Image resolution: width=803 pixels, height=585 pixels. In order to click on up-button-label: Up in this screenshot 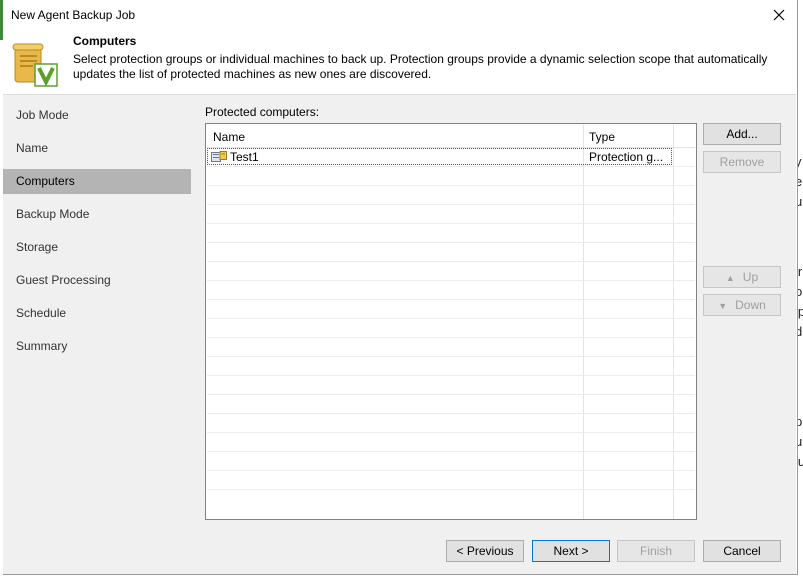, I will do `click(750, 277)`.